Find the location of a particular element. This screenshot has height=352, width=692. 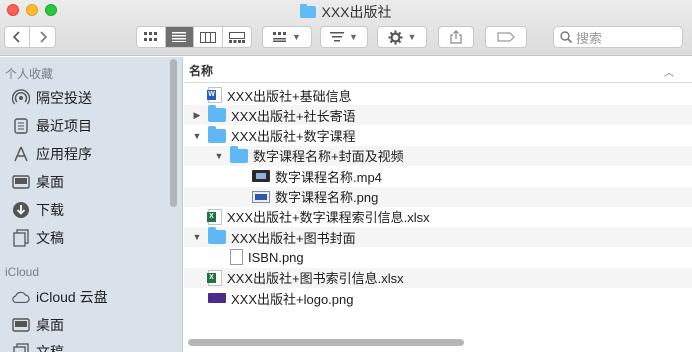

downloads-icon is located at coordinates (21, 210).